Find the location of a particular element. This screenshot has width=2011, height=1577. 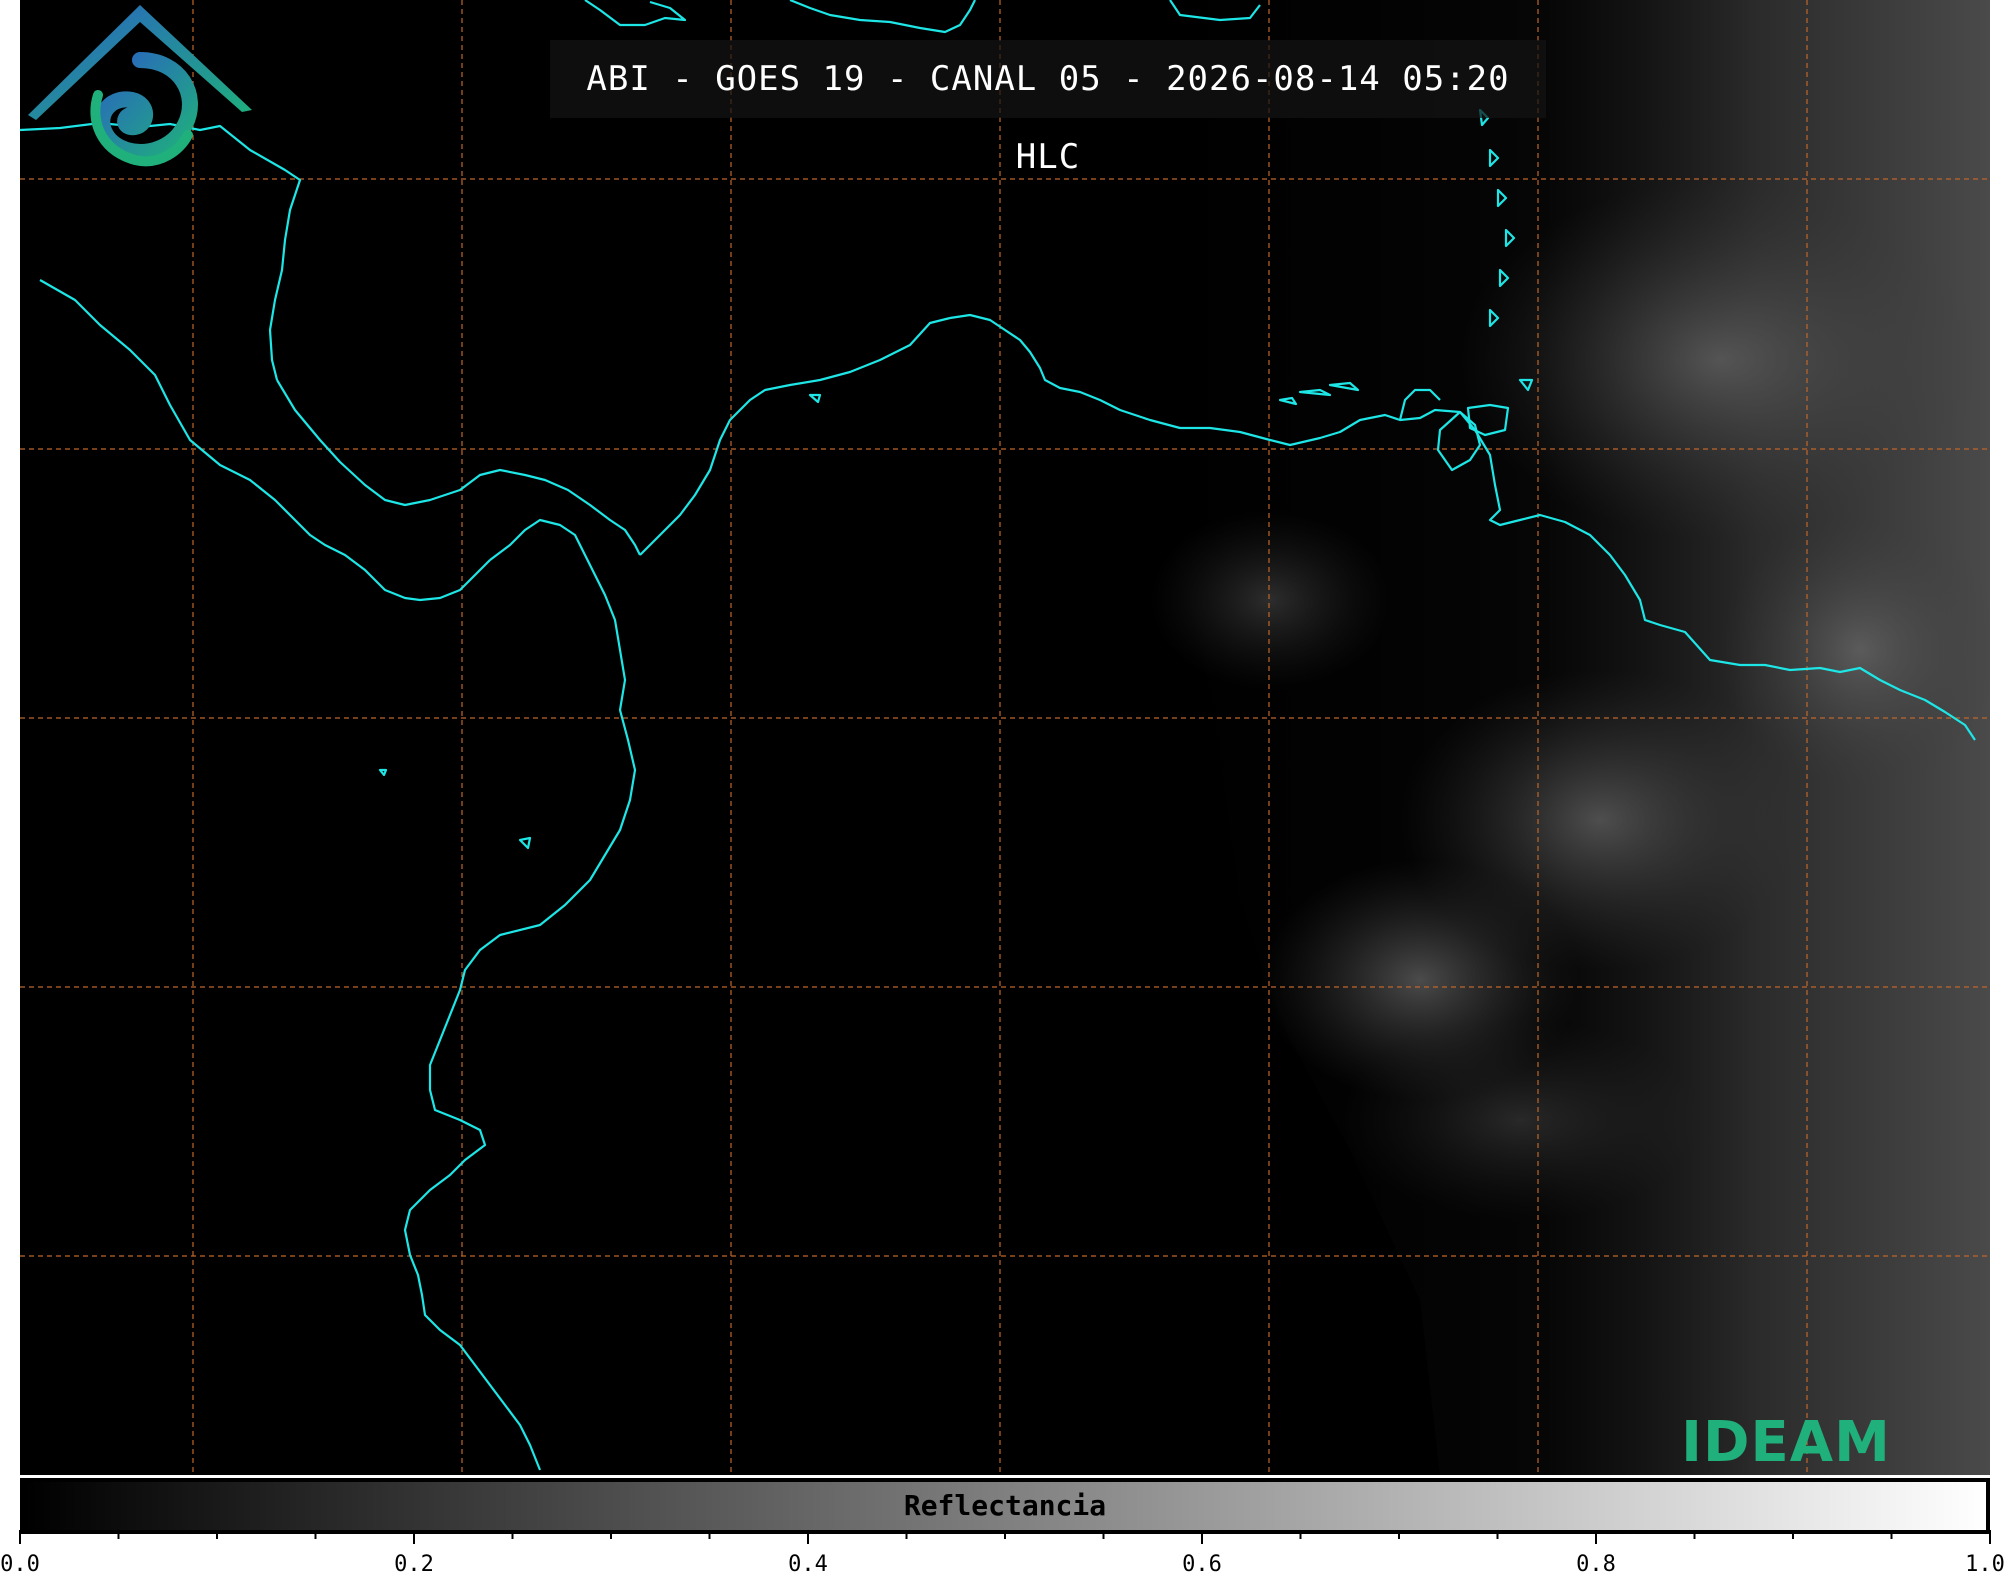

coastline-panama-north is located at coordinates (795, 436).